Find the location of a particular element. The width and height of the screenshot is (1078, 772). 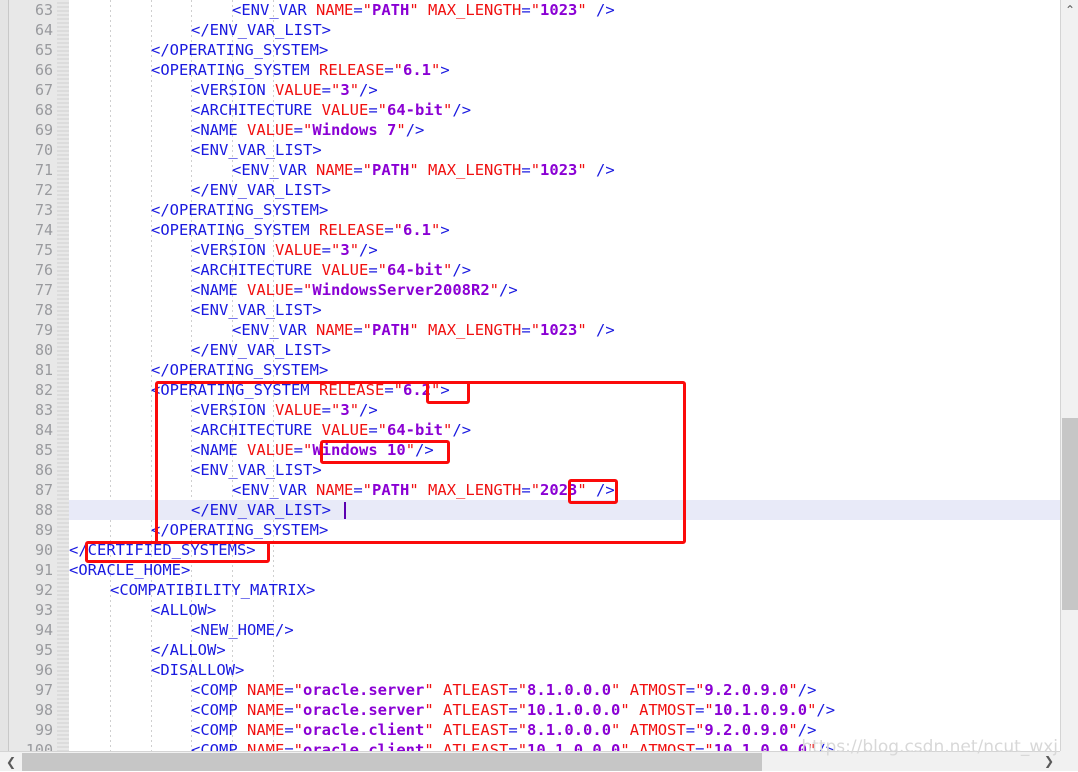

token-att: RELEASE is located at coordinates (351, 390).